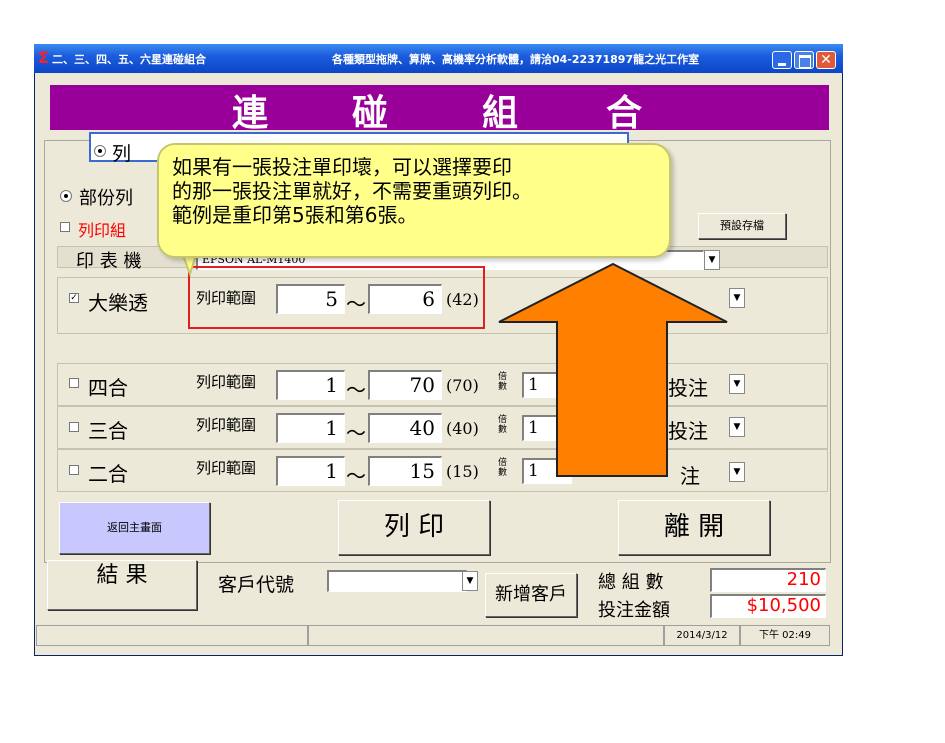 The height and width of the screenshot is (743, 945). I want to click on partial-print-radio, so click(66, 196).